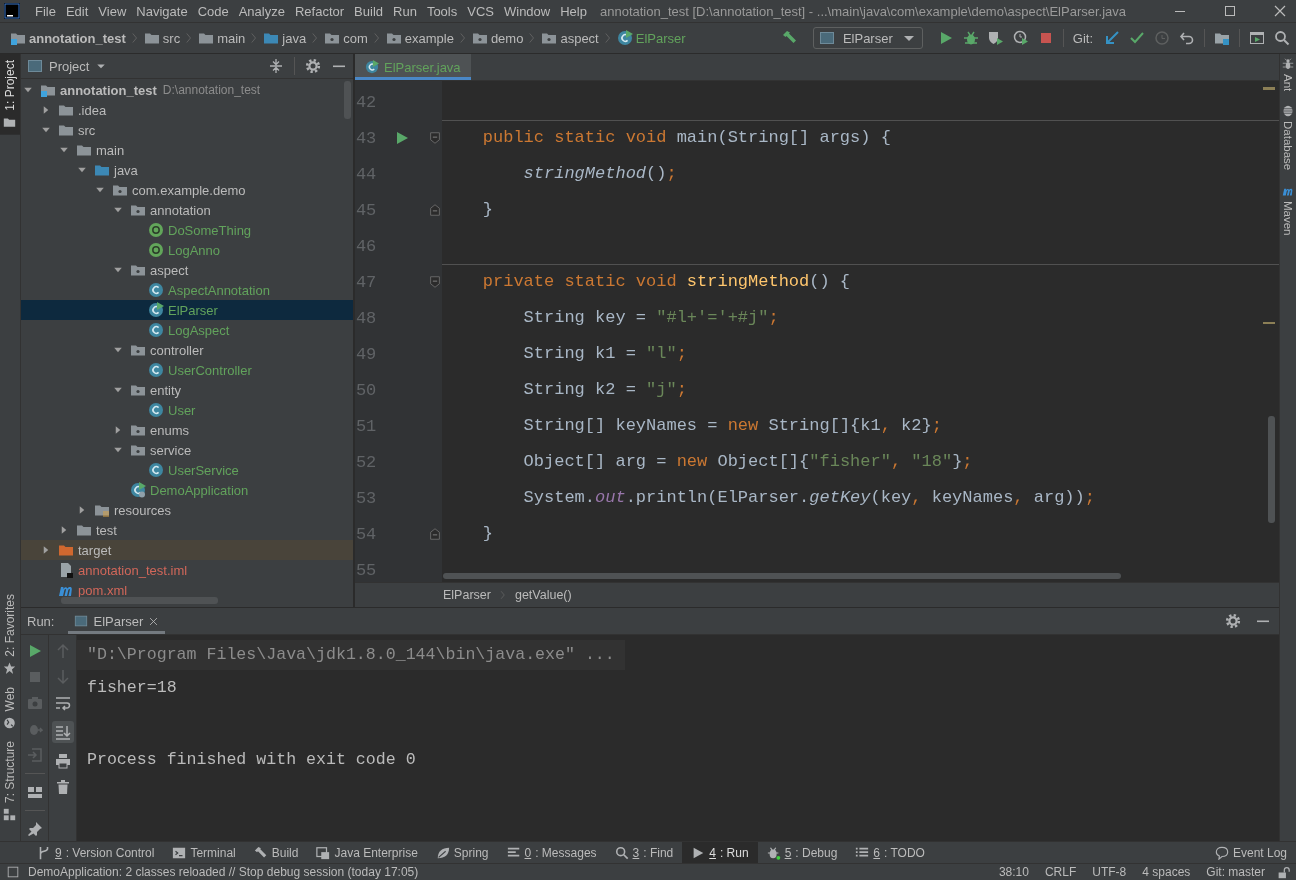 Image resolution: width=1296 pixels, height=880 pixels. I want to click on tree-item: controller, so click(187, 350).